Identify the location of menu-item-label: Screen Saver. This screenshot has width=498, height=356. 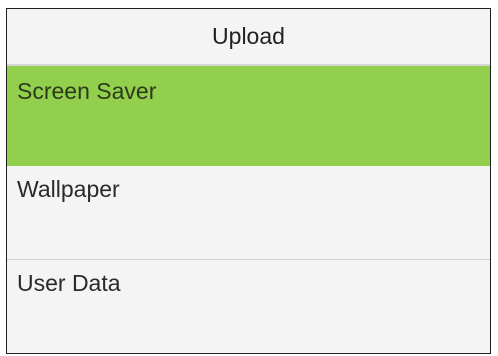
(87, 91).